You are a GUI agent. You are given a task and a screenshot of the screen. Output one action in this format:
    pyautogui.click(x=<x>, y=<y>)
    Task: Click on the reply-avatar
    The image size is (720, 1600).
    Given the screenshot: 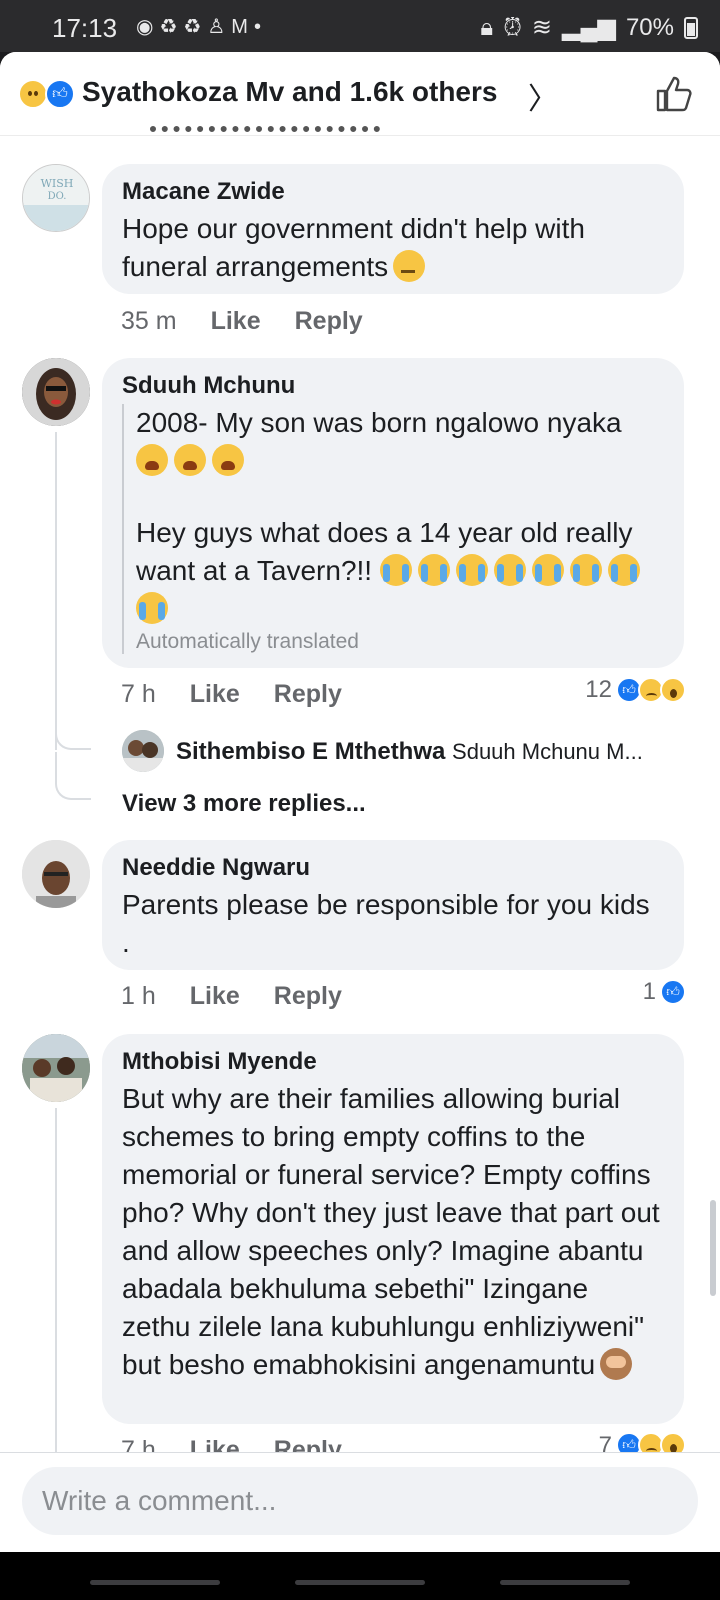 What is the action you would take?
    pyautogui.click(x=143, y=751)
    